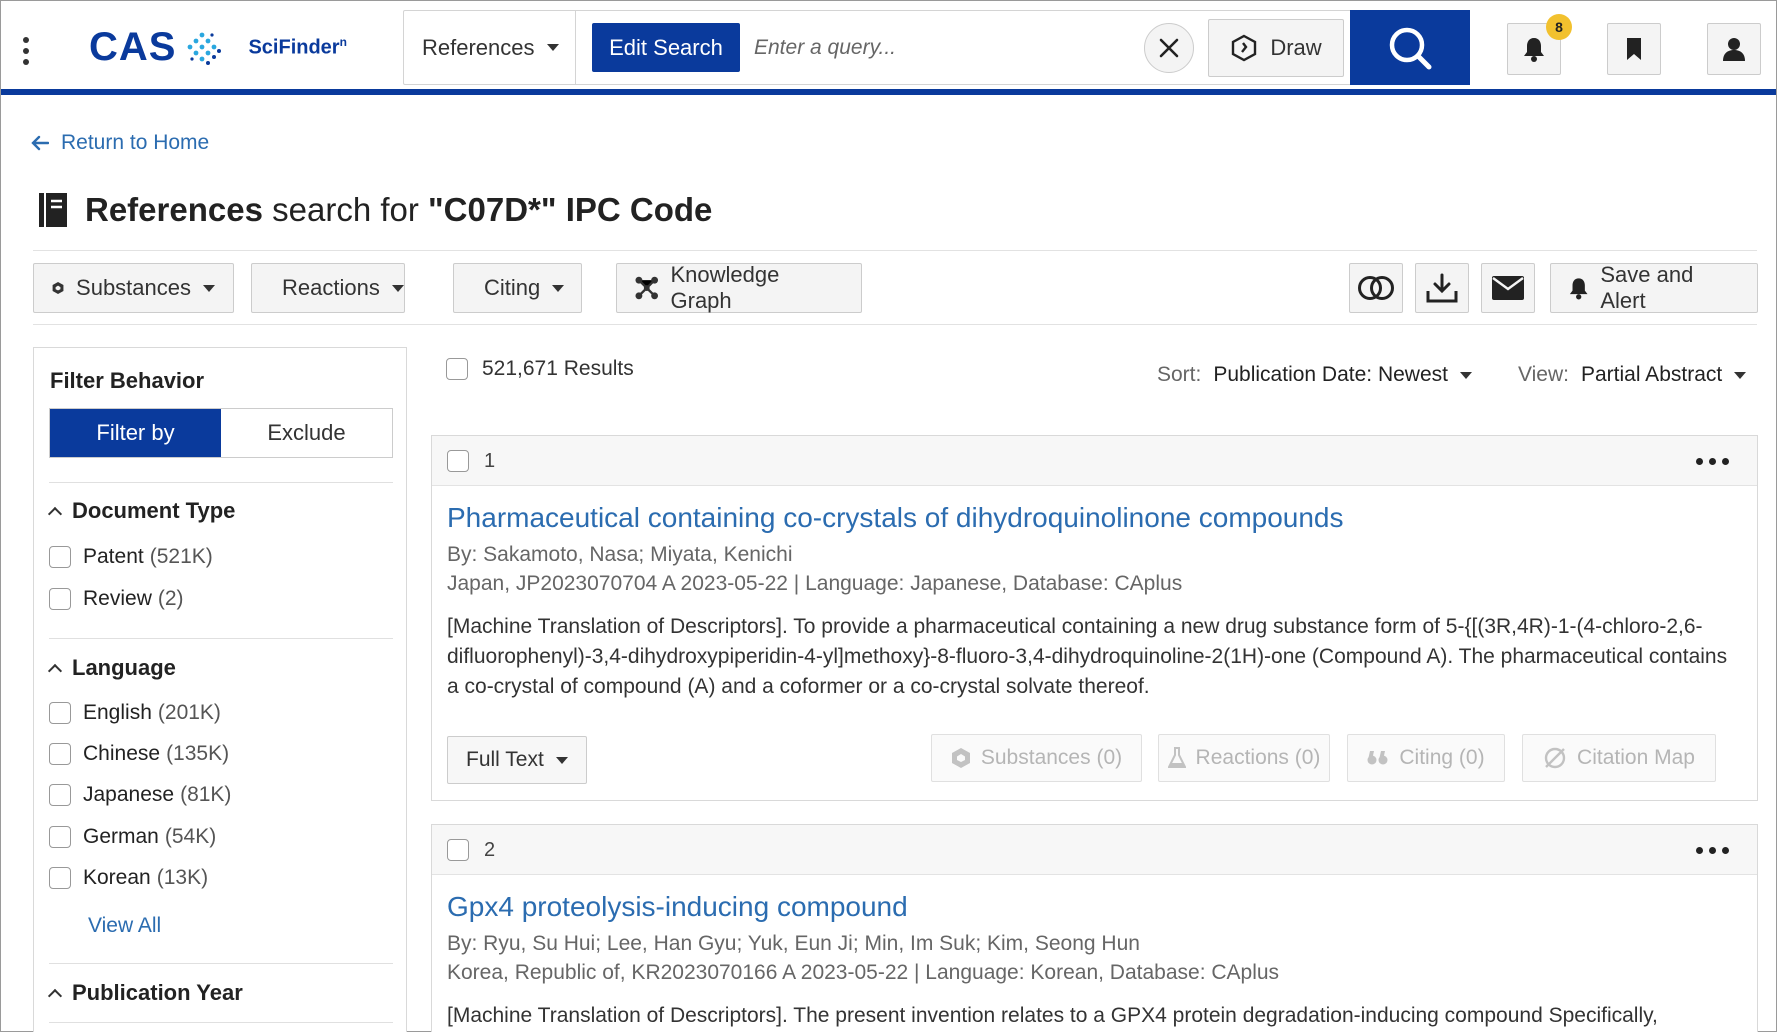 This screenshot has width=1777, height=1032. I want to click on result-substances-button: Substances (0), so click(1036, 758).